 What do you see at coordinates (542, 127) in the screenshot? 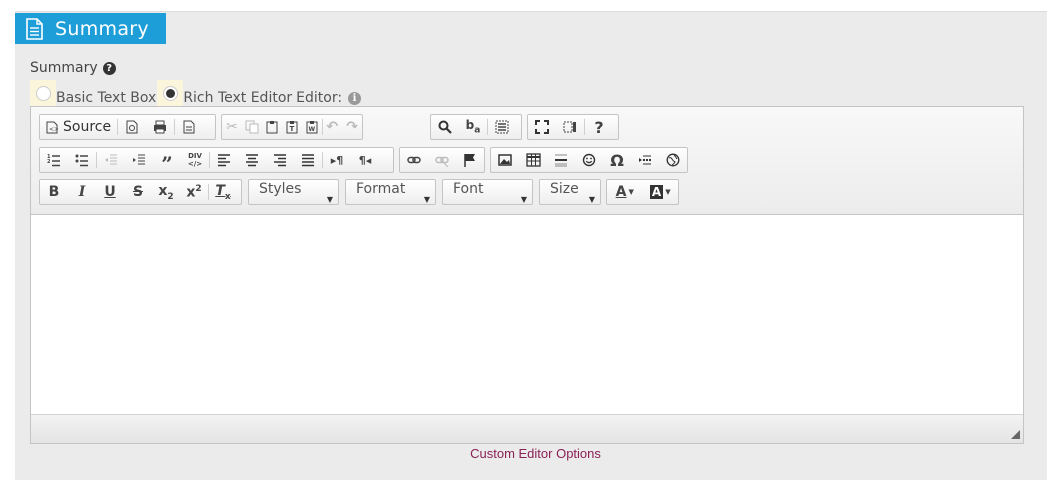
I see `maximize-button` at bounding box center [542, 127].